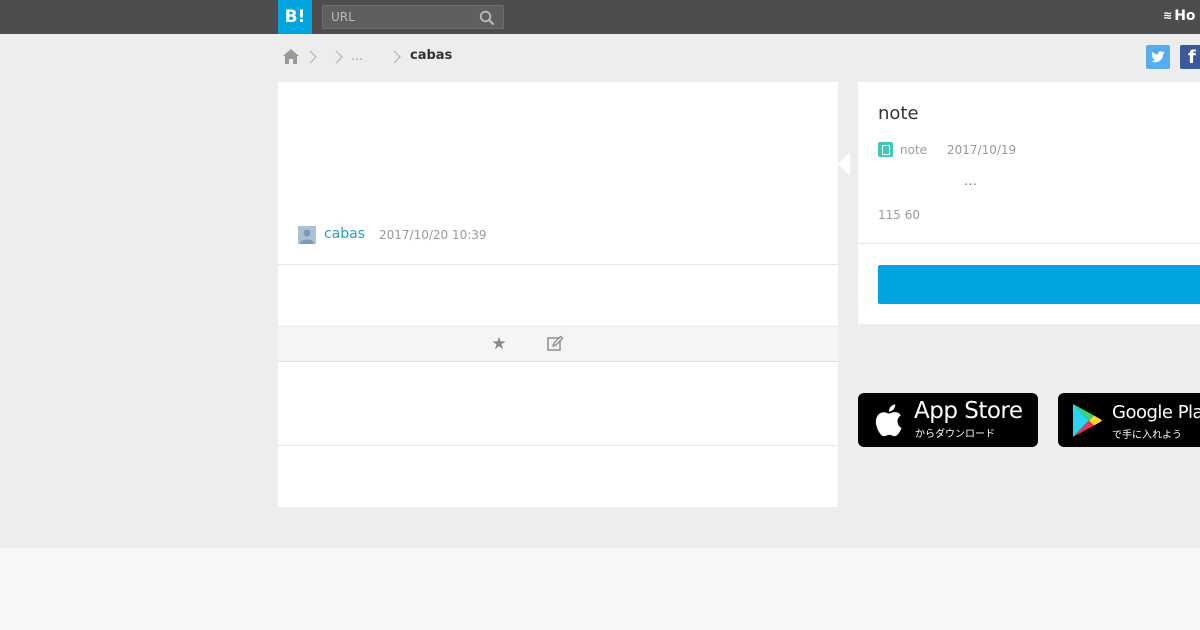 The image size is (1200, 630). I want to click on top-bar: B! ≋Ho, so click(600, 17).